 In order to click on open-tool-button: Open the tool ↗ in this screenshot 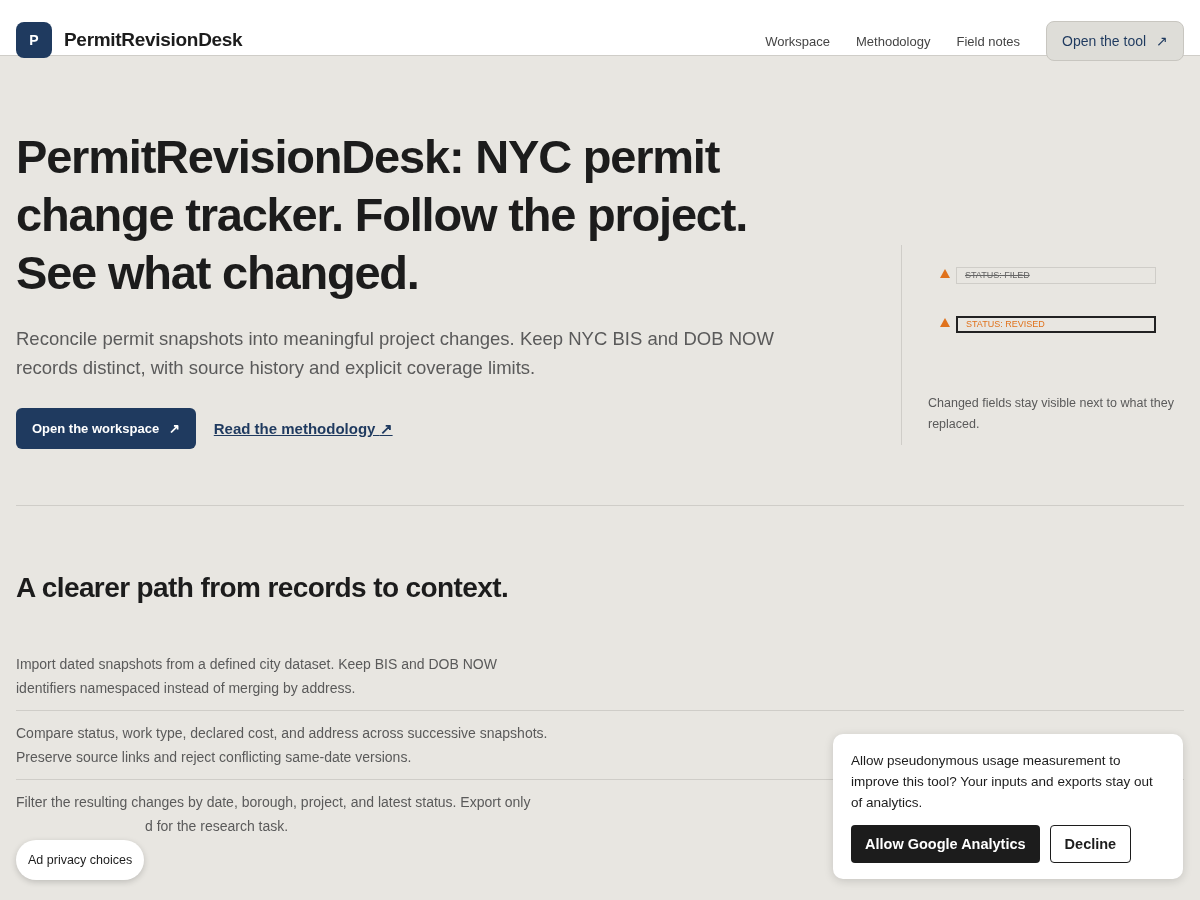, I will do `click(1115, 41)`.